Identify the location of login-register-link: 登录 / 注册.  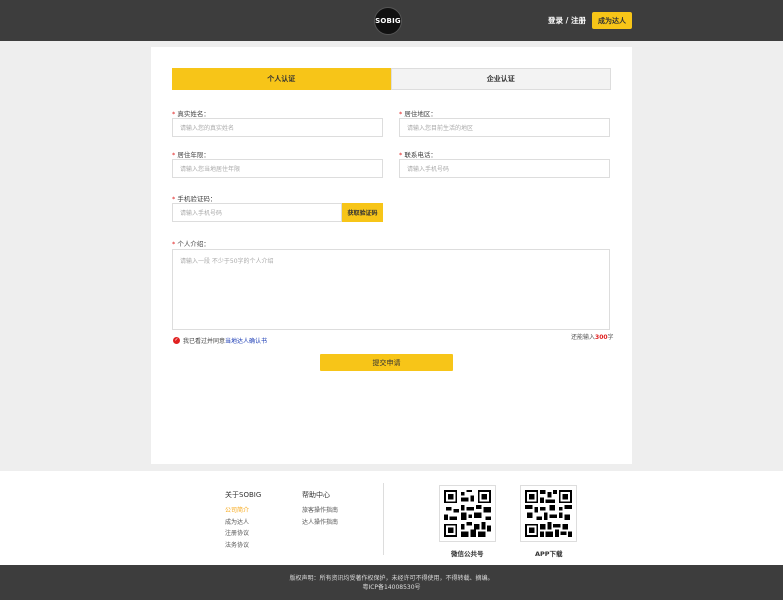
(567, 20).